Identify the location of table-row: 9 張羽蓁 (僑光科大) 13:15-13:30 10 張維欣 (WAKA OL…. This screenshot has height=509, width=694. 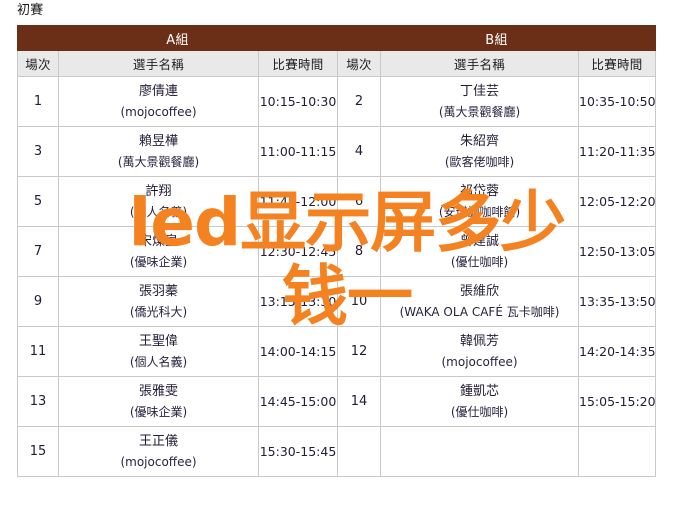
(337, 301).